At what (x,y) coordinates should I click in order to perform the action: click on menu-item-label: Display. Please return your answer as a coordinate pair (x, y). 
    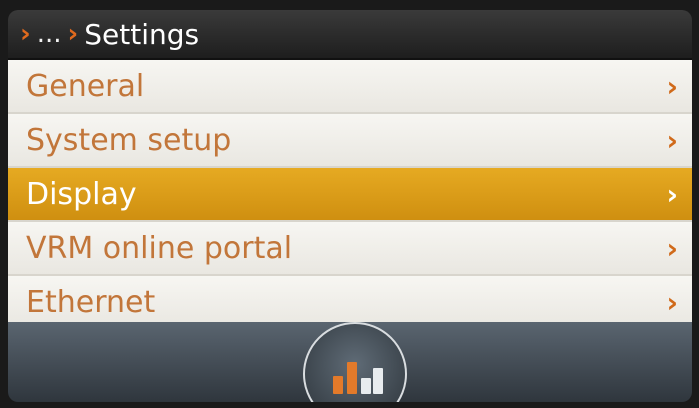
    Looking at the image, I should click on (81, 194).